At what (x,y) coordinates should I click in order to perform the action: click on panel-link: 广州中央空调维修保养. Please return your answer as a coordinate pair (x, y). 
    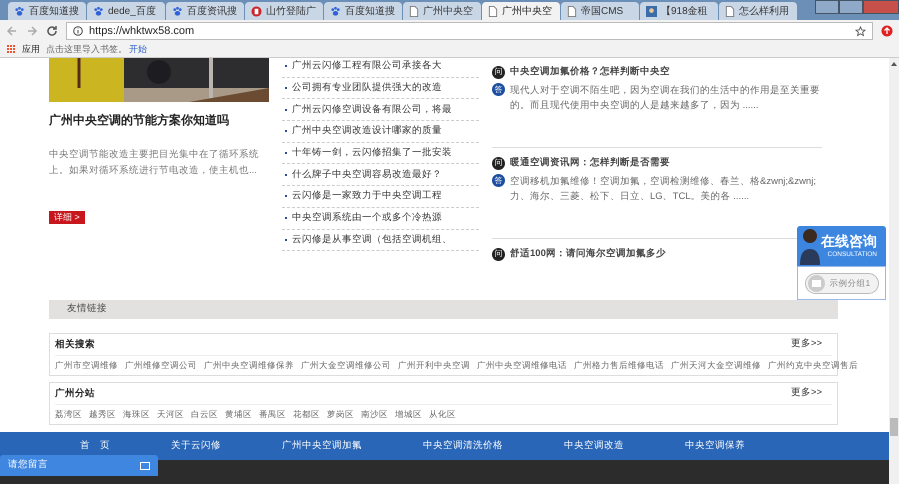
    Looking at the image, I should click on (249, 365).